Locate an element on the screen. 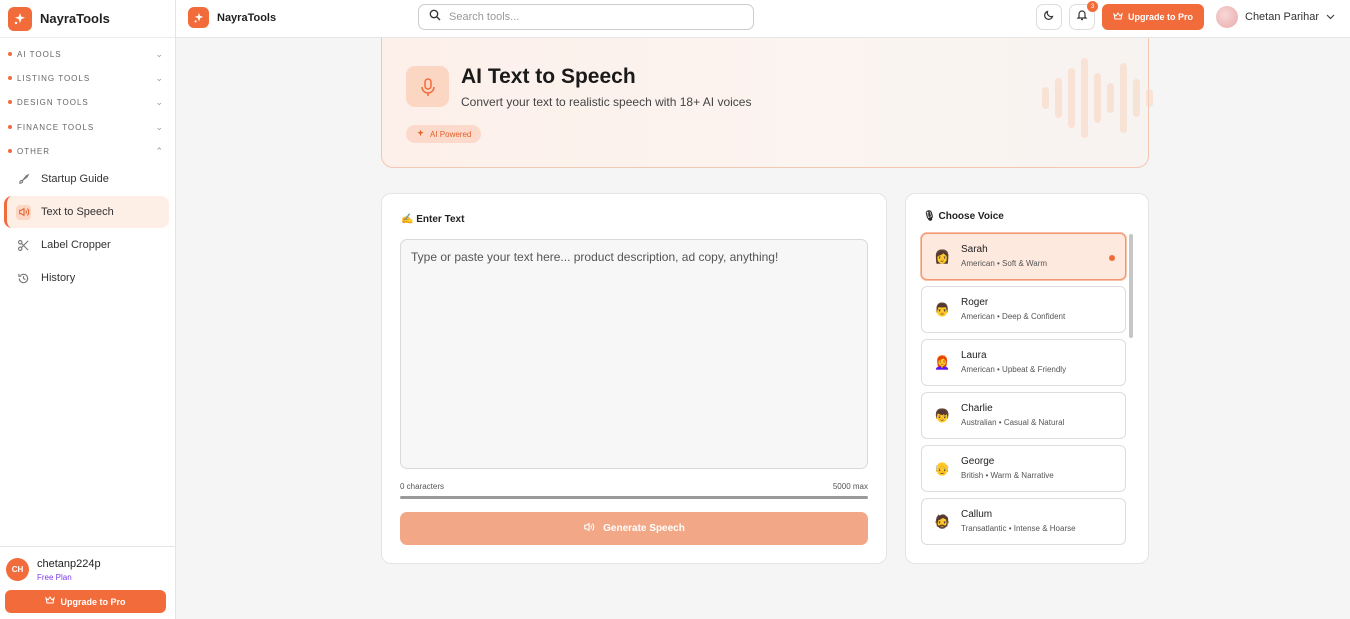  notification-badge: 3 is located at coordinates (1092, 6).